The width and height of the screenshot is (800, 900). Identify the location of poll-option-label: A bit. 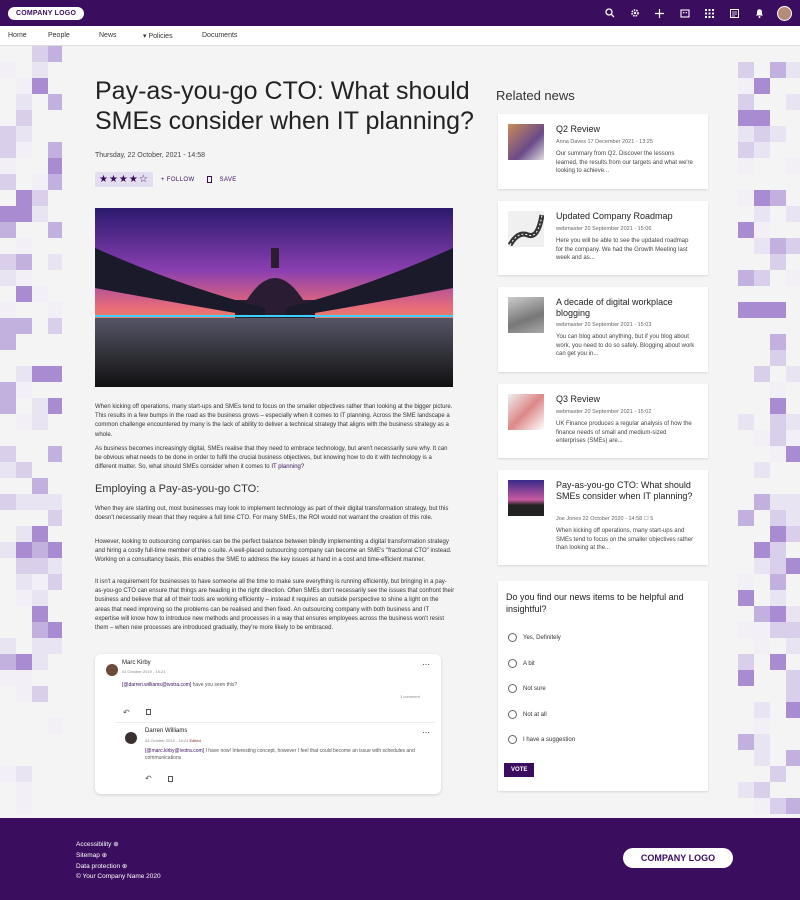
(529, 663).